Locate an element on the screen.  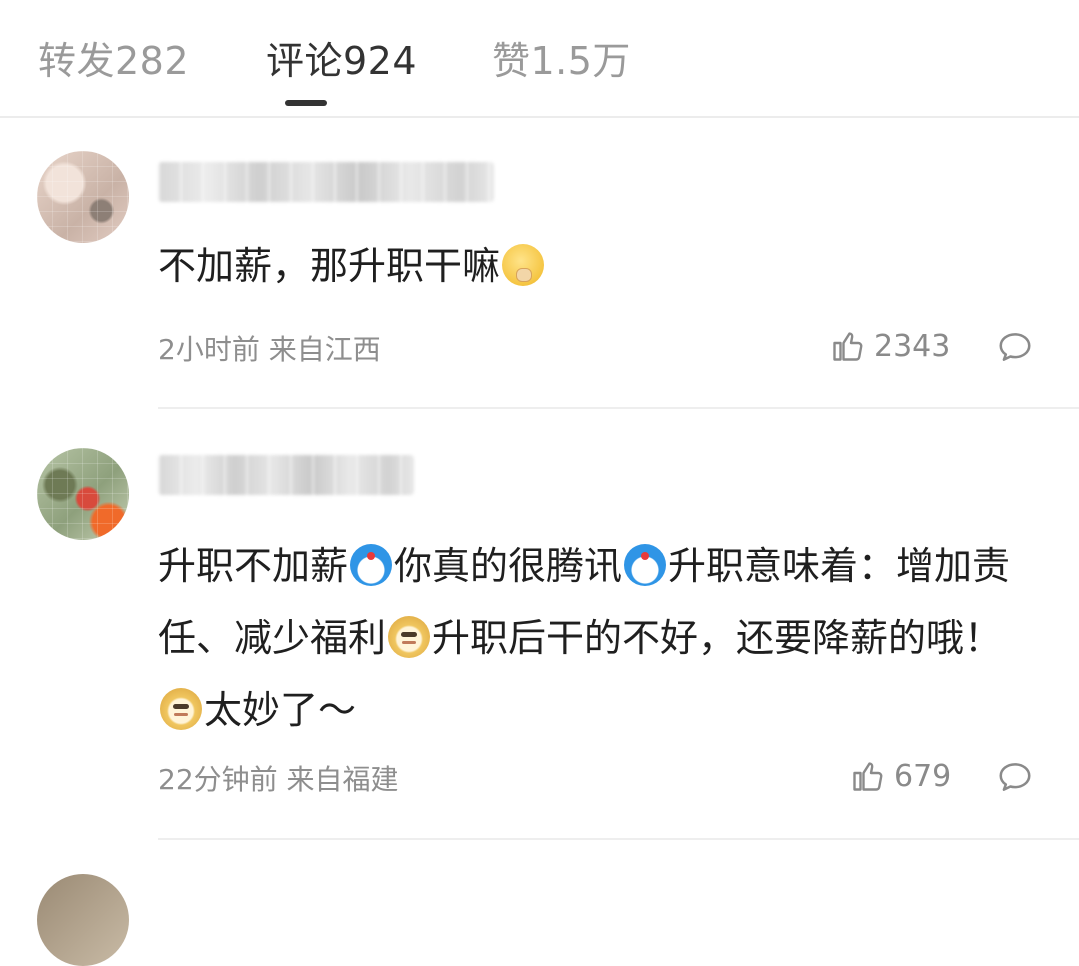
active-tab-indicator is located at coordinates (306, 103).